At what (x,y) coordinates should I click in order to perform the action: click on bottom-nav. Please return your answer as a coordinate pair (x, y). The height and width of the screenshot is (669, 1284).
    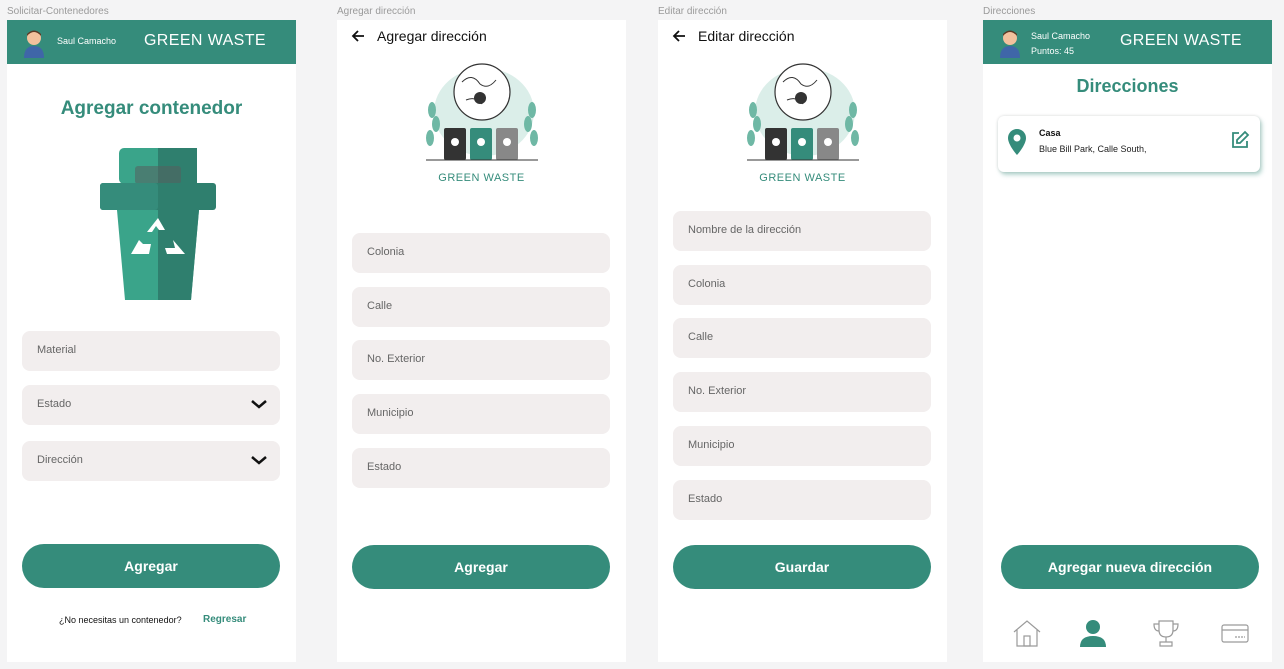
    Looking at the image, I should click on (1127, 635).